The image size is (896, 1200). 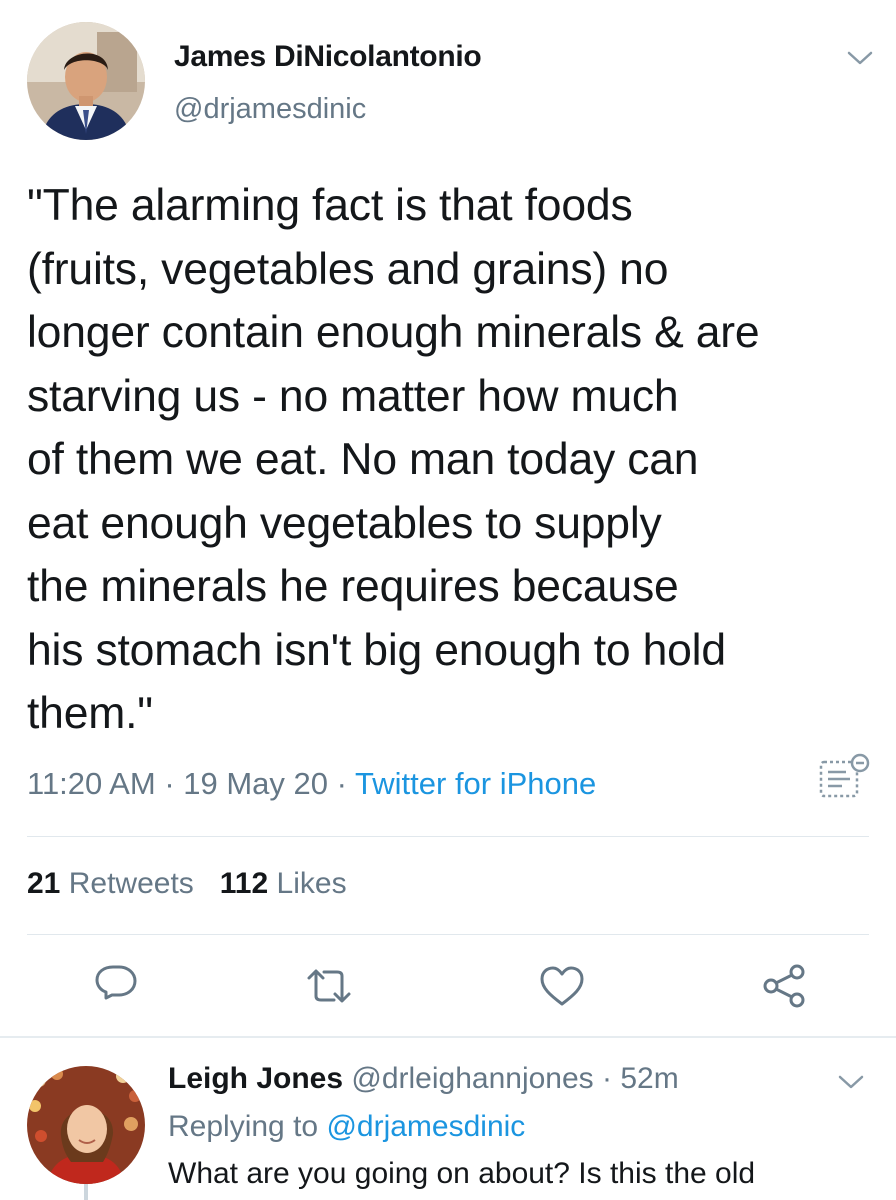 I want to click on author-handle: @drjamesdinic, so click(x=270, y=109).